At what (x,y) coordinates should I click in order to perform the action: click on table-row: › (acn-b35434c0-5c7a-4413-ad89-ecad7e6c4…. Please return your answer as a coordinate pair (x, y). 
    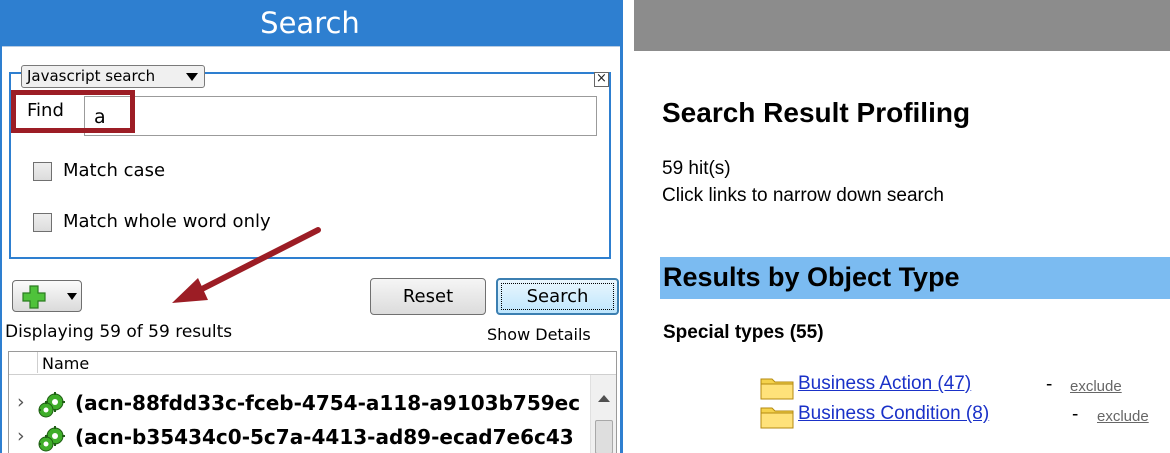
    Looking at the image, I should click on (298, 436).